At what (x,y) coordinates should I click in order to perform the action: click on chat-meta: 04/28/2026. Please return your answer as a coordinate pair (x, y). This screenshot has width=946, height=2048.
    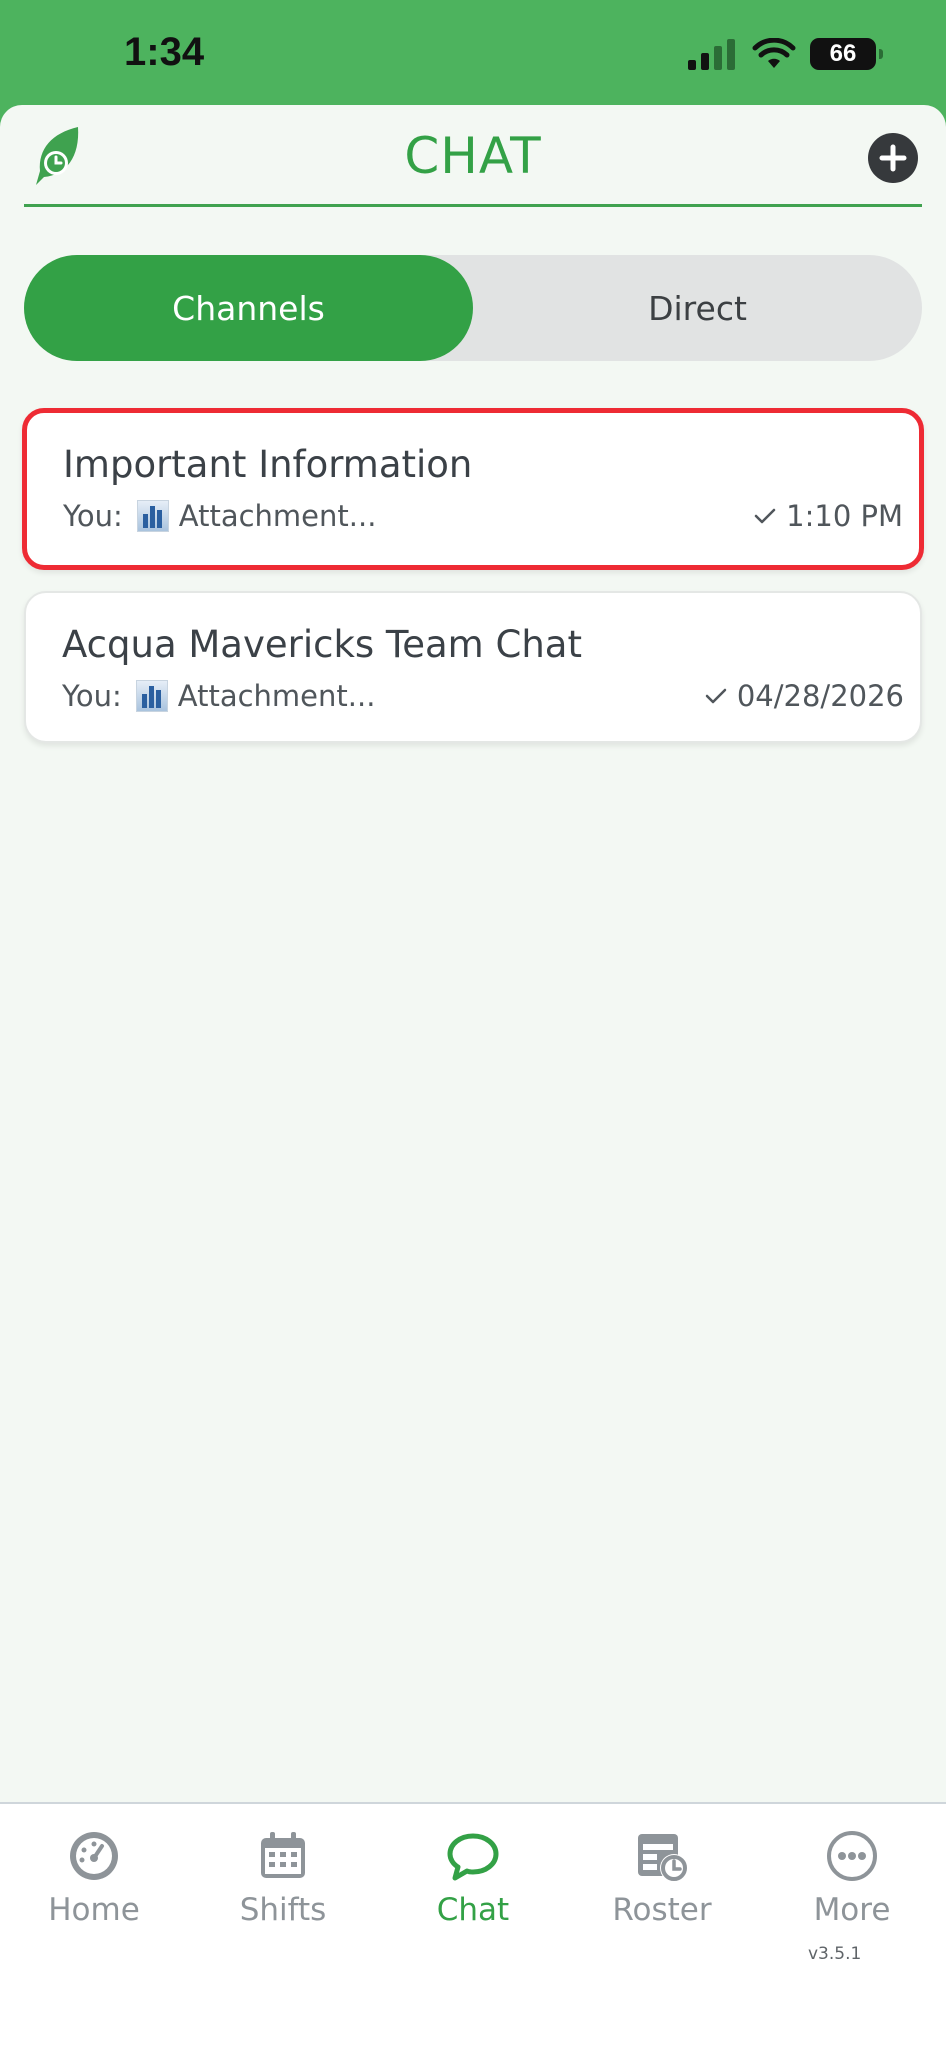
    Looking at the image, I should click on (804, 696).